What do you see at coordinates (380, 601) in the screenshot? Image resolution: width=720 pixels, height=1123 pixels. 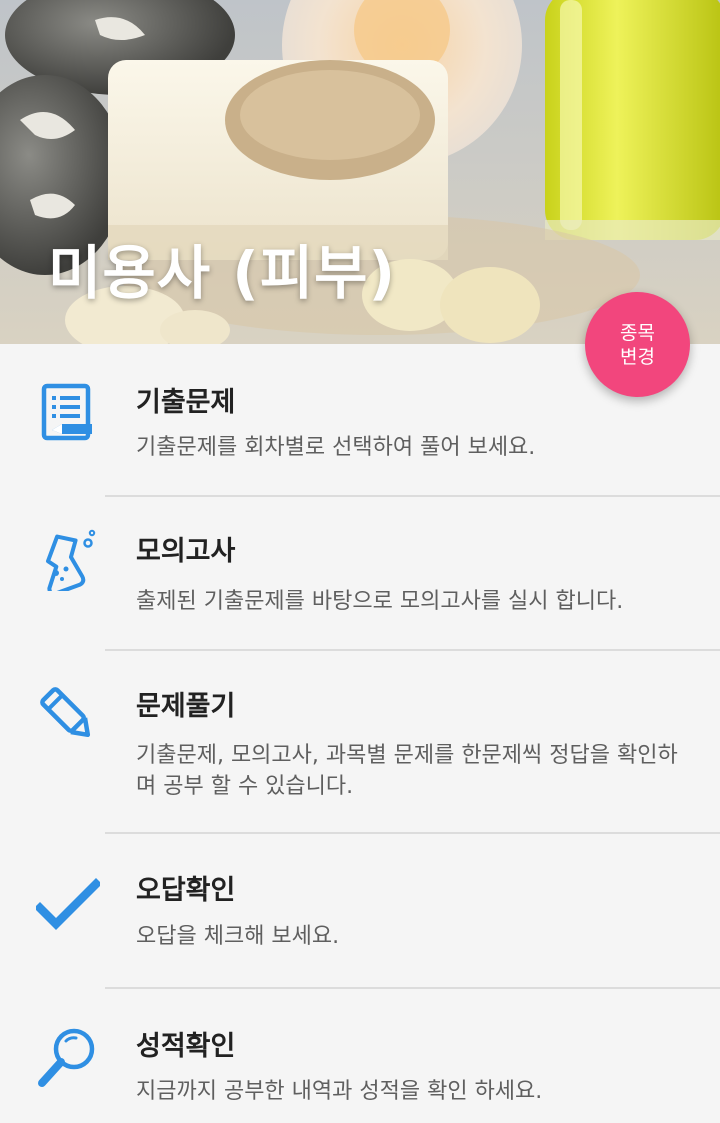 I see `menu-item-description: 출제된 기출문제를 바탕으로 모의고사를 실시 합니다.` at bounding box center [380, 601].